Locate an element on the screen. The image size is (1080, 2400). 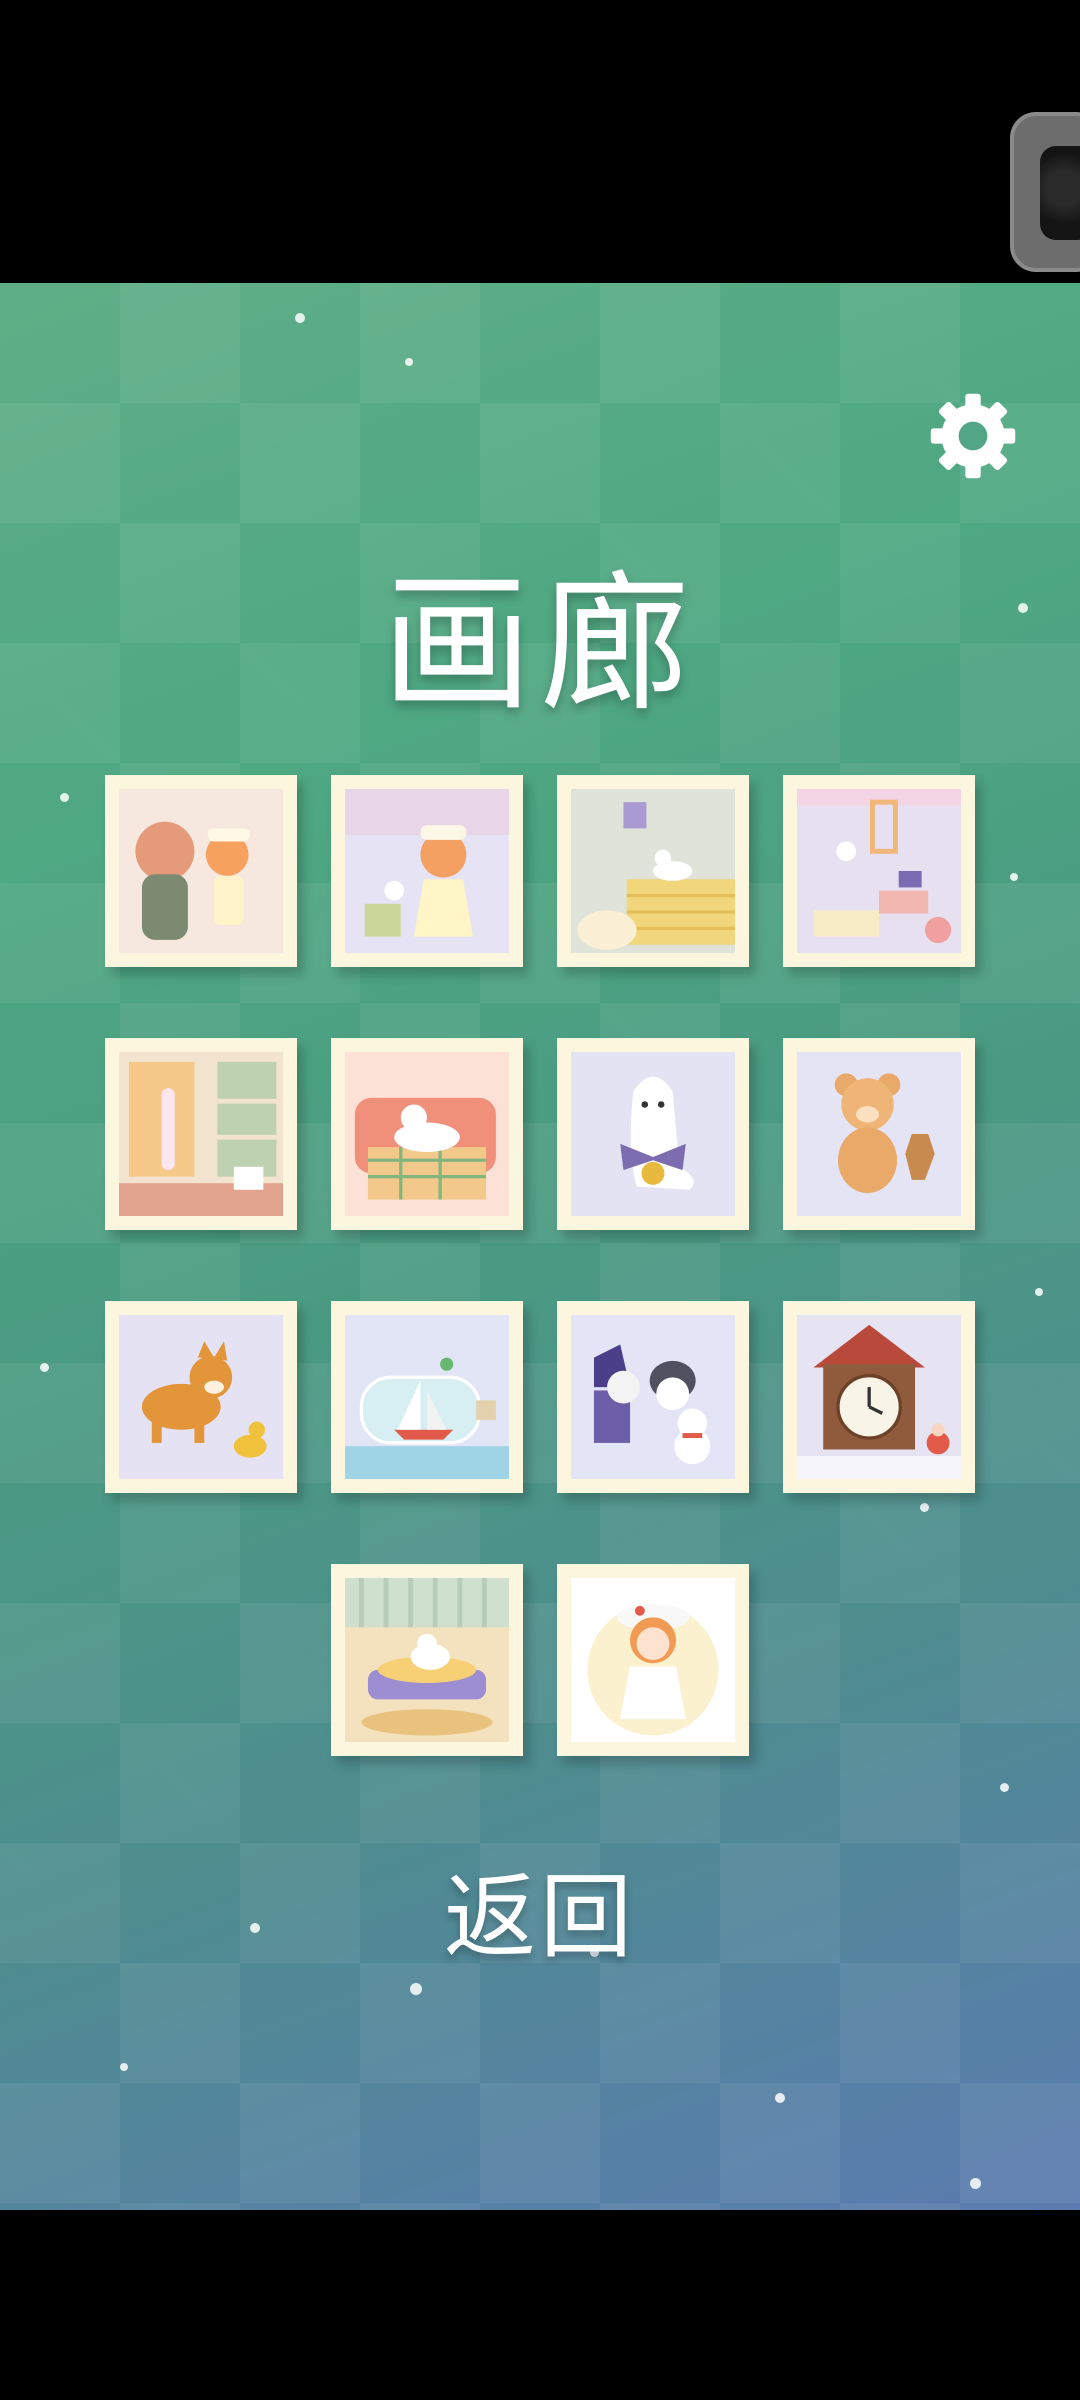
page-title: 画廊 is located at coordinates (539, 645).